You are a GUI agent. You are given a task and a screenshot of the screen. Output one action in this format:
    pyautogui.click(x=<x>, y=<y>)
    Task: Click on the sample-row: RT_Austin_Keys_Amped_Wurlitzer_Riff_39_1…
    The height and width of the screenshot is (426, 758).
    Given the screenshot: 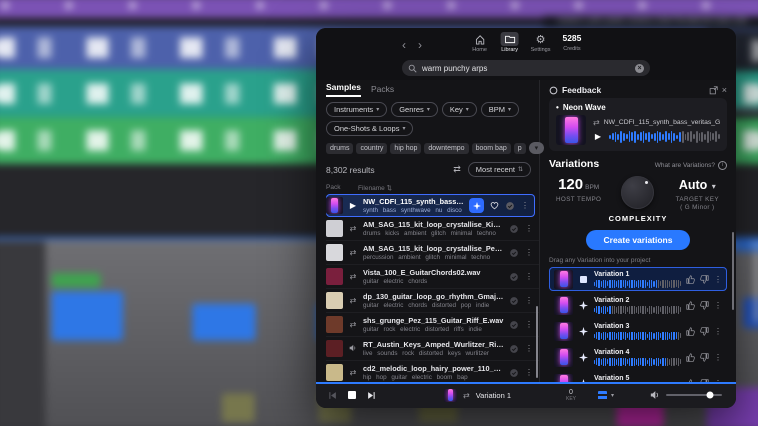 What is the action you would take?
    pyautogui.click(x=432, y=349)
    